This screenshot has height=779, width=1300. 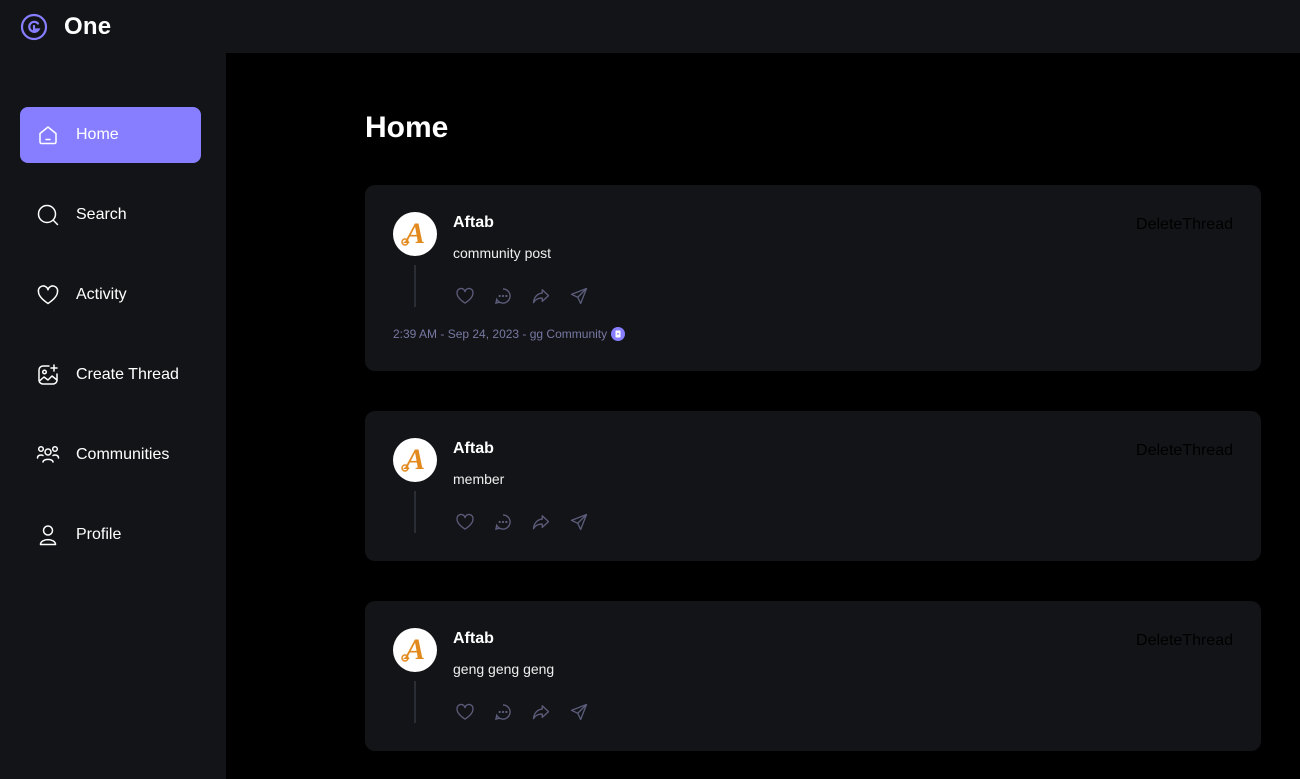 I want to click on top-bar: One, so click(x=650, y=26).